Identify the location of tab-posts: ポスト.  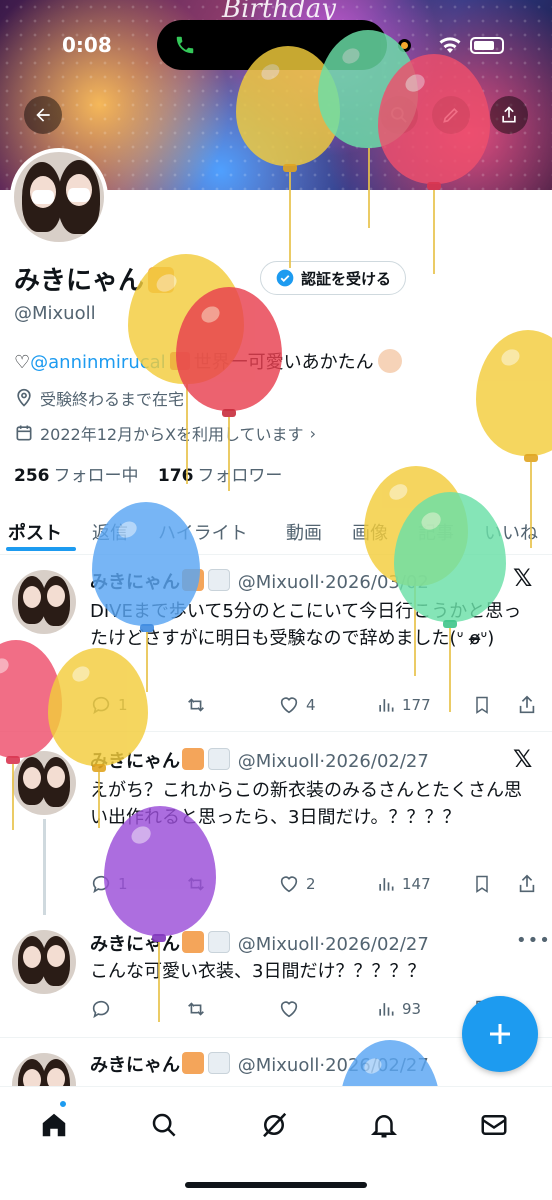
(35, 529).